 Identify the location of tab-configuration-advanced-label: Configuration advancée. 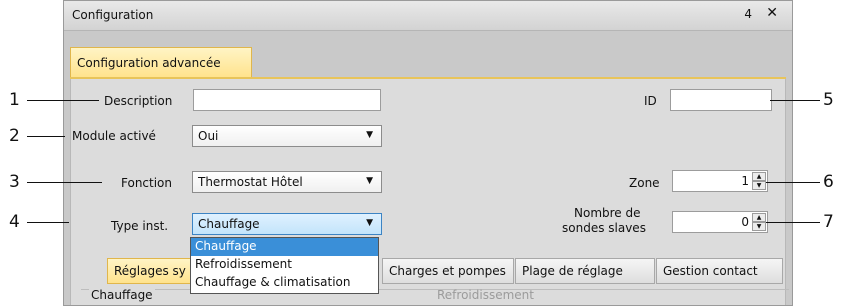
(149, 63).